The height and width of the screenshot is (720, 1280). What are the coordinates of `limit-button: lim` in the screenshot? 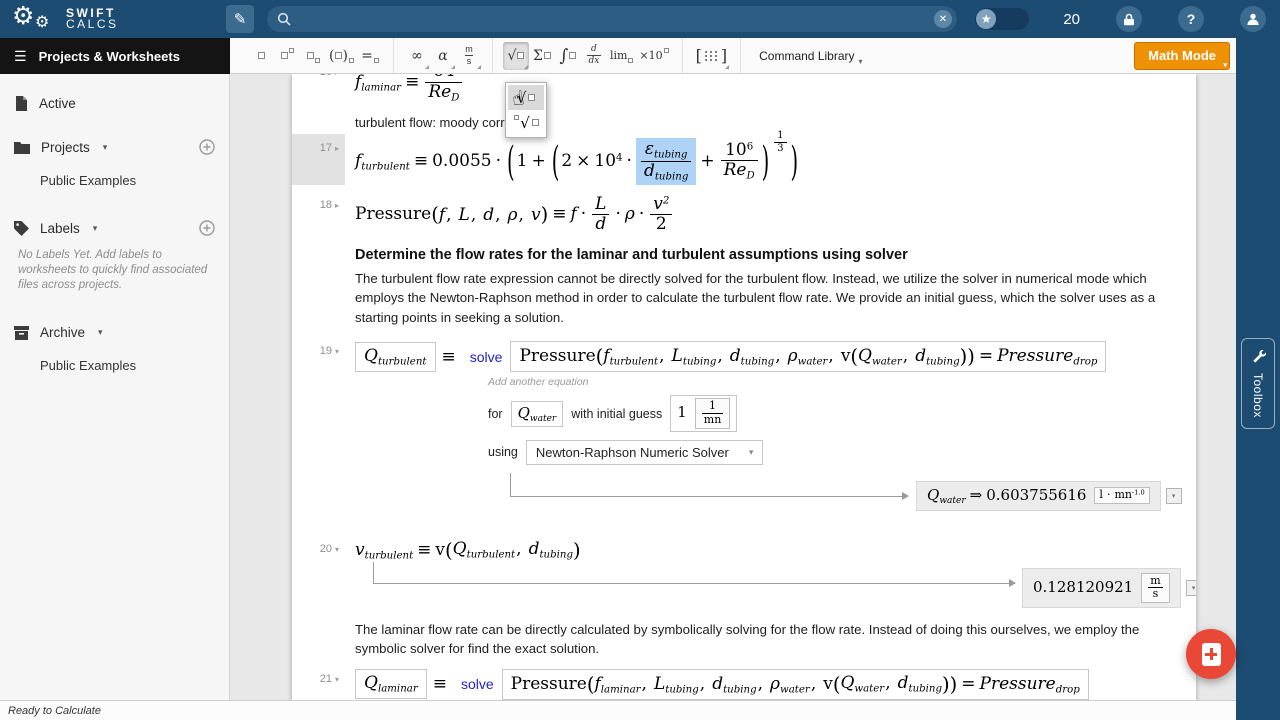 It's located at (621, 56).